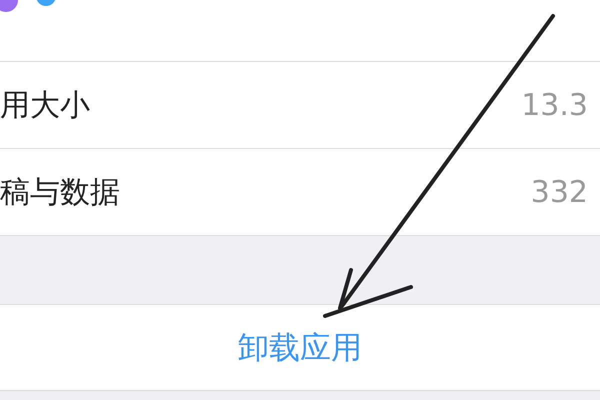 The height and width of the screenshot is (400, 600). Describe the element at coordinates (554, 105) in the screenshot. I see `row-value: 13.3` at that location.